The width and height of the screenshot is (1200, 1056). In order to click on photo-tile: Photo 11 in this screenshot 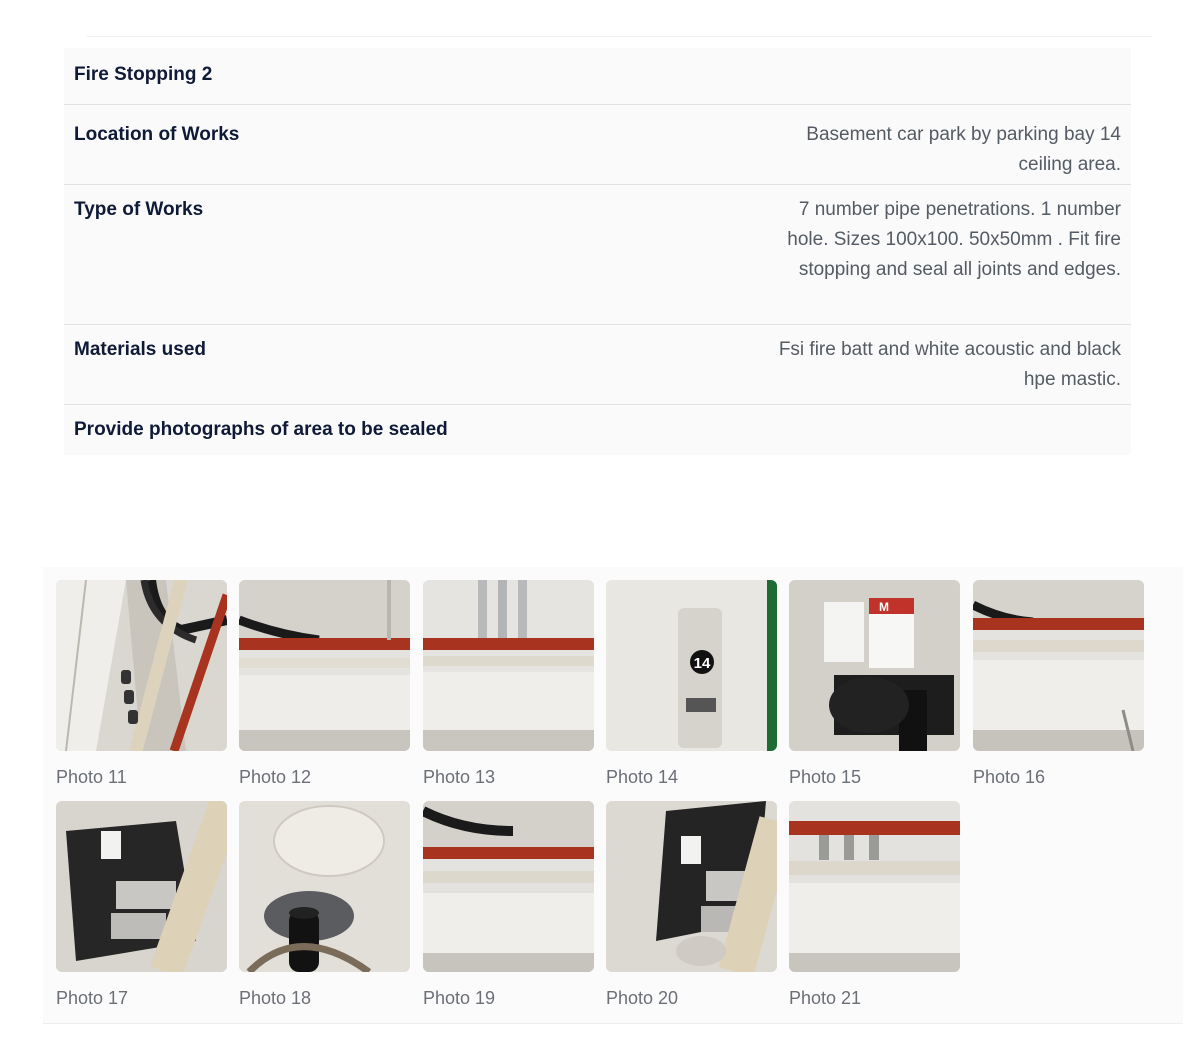, I will do `click(141, 685)`.